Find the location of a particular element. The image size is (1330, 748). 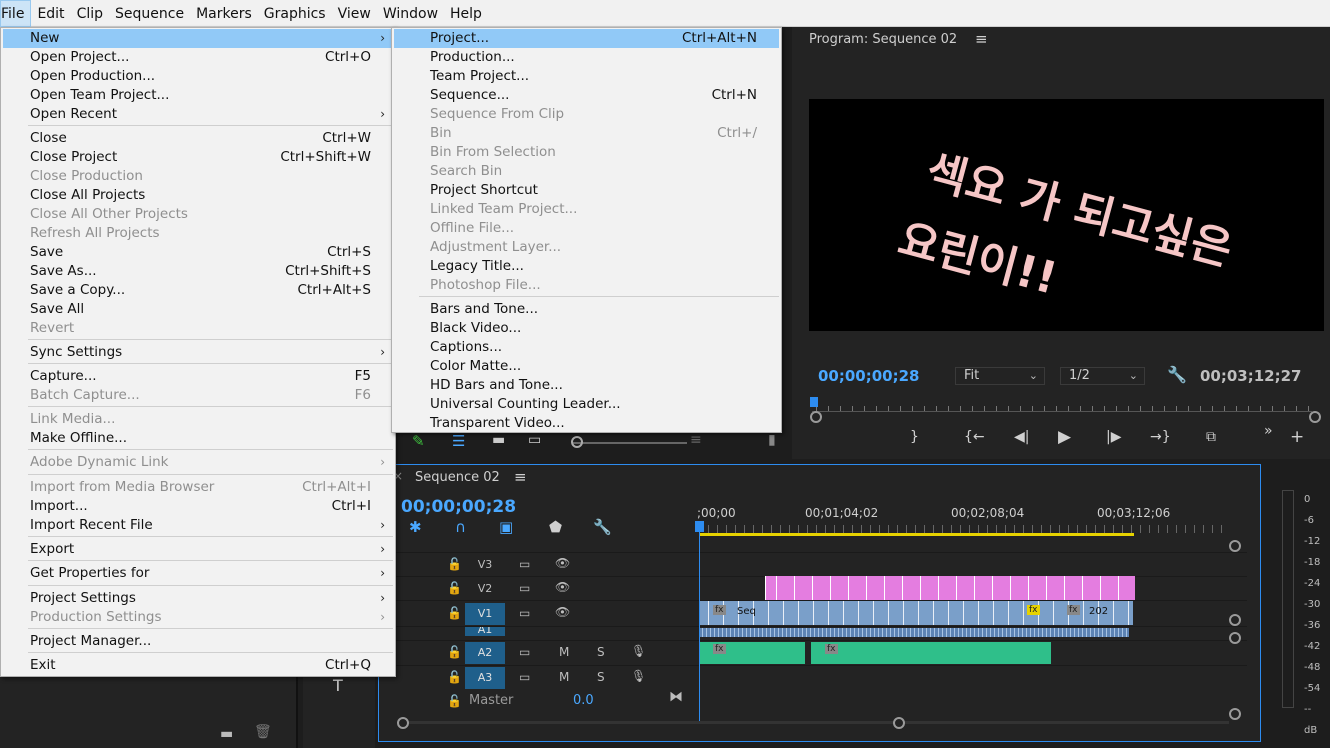

v2-clips is located at coordinates (950, 588).